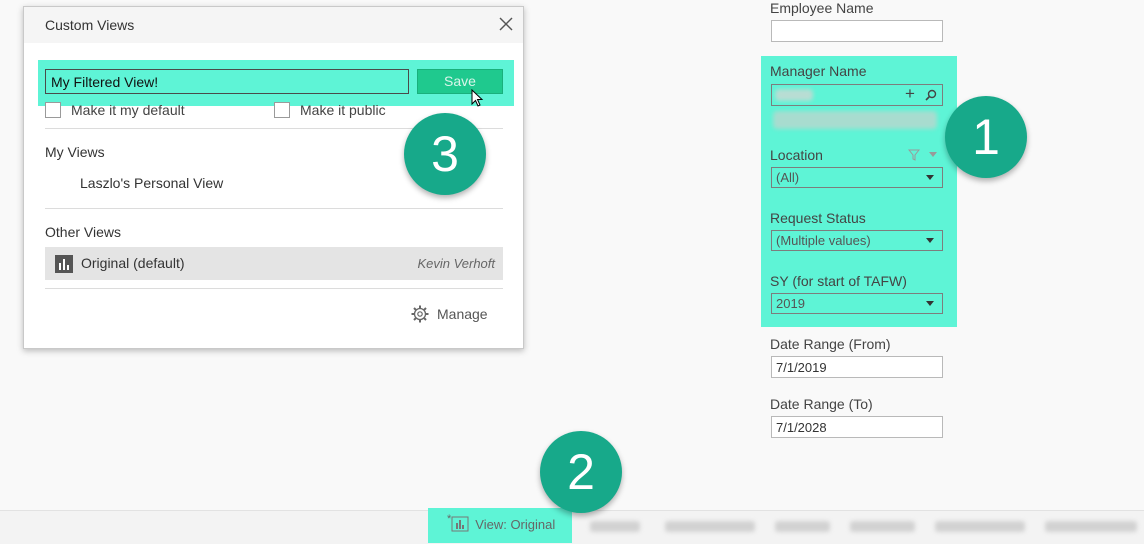 This screenshot has height=544, width=1144. Describe the element at coordinates (855, 120) in the screenshot. I see `manager-name-redacted-item` at that location.